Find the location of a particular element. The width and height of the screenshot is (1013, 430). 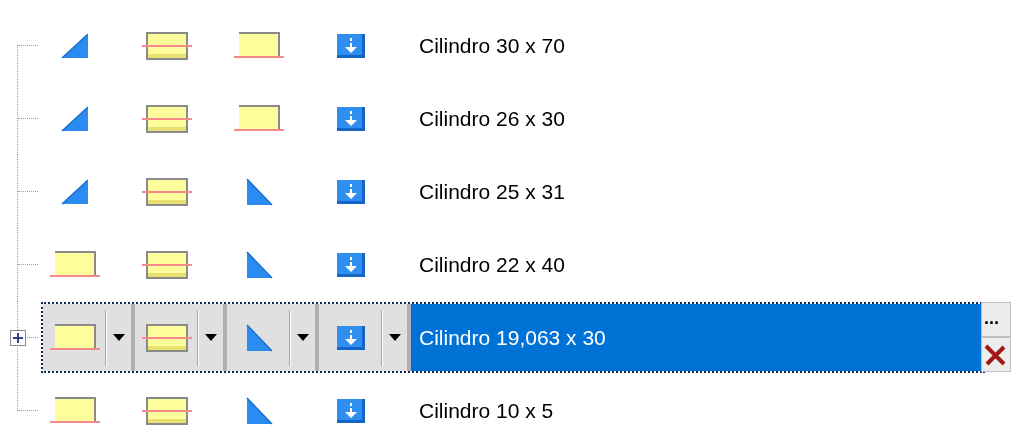

expand-icon is located at coordinates (18, 338).